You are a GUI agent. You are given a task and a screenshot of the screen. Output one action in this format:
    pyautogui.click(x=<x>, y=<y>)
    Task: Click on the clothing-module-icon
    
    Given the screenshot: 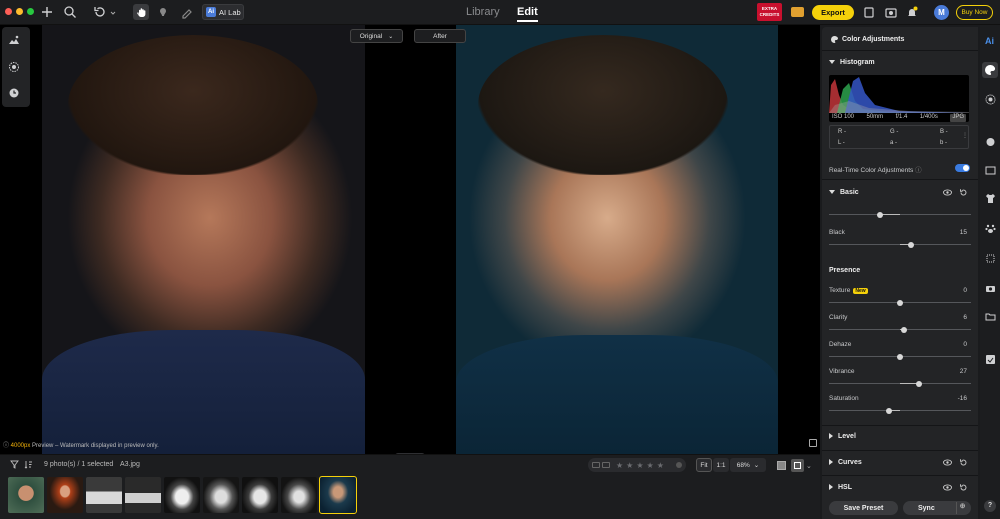 What is the action you would take?
    pyautogui.click(x=990, y=198)
    